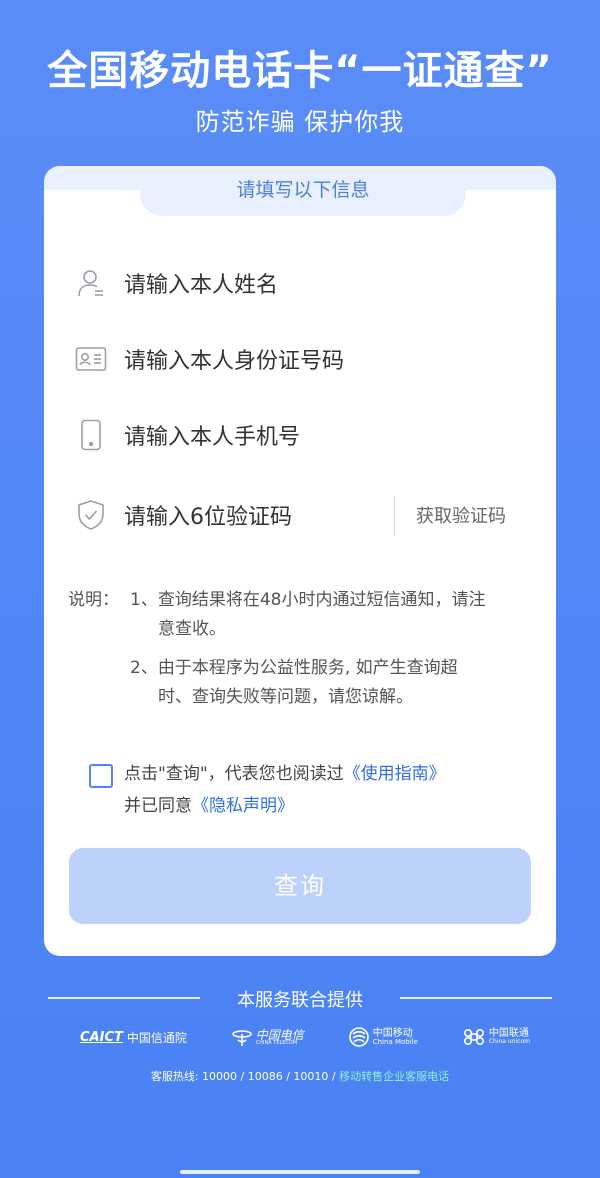  Describe the element at coordinates (300, 886) in the screenshot. I see `query-button: 查询` at that location.